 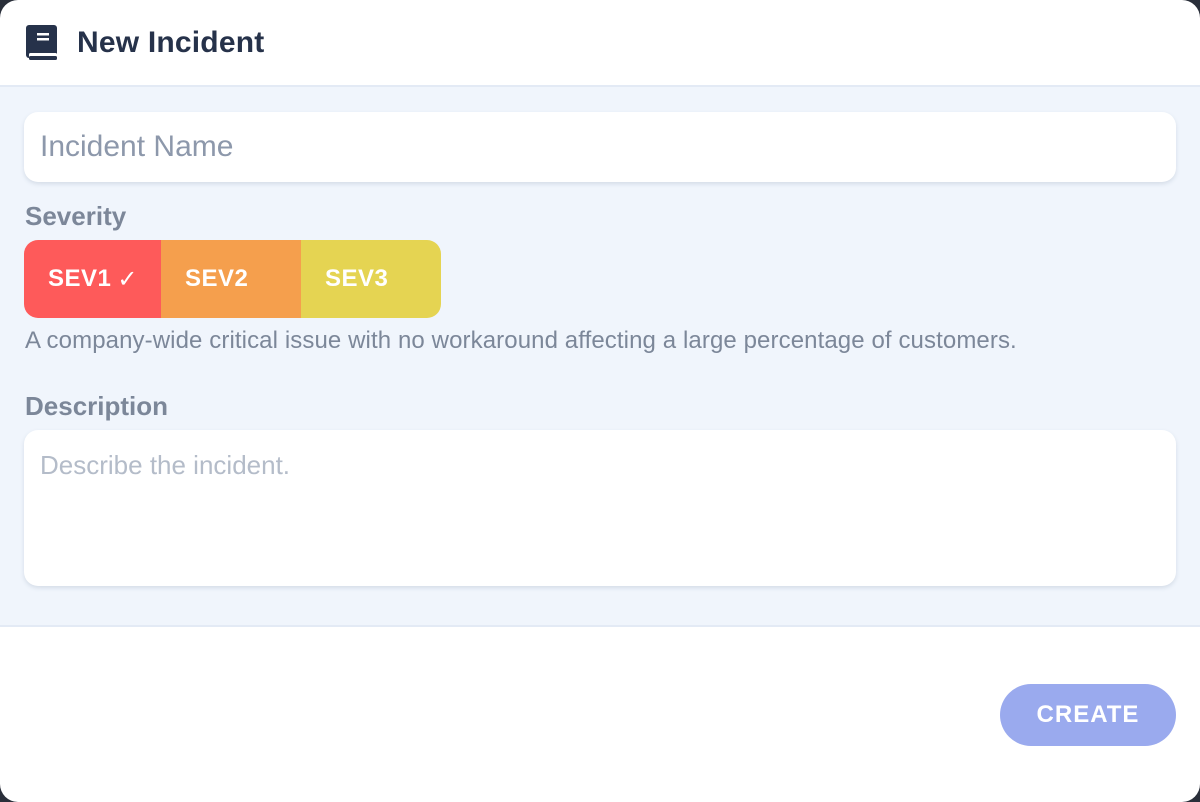 I want to click on severity-option-label: SEV1, so click(x=80, y=278).